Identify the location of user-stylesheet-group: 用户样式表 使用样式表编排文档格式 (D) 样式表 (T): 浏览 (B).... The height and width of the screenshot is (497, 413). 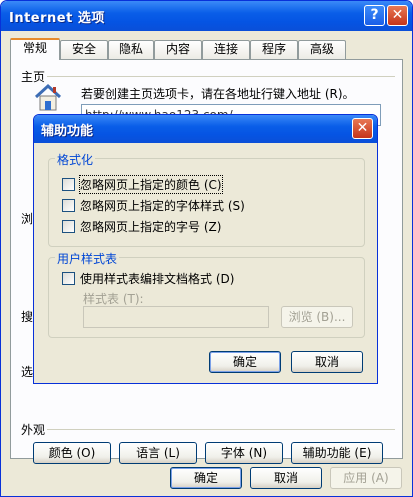
(206, 294).